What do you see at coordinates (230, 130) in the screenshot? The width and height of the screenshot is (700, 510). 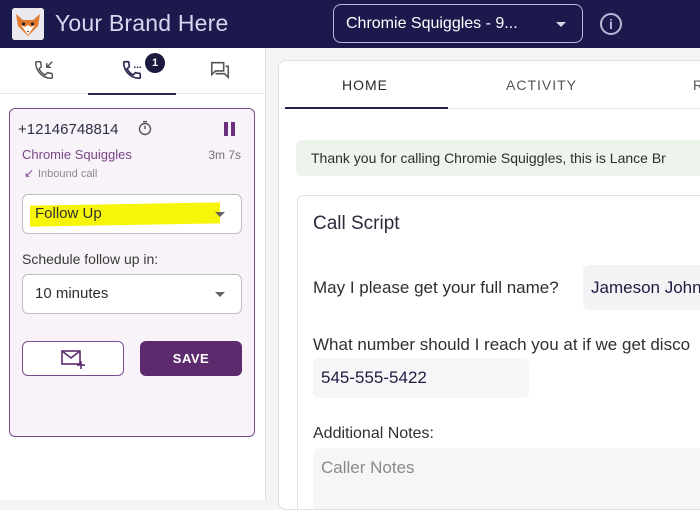 I see `pause-icon` at bounding box center [230, 130].